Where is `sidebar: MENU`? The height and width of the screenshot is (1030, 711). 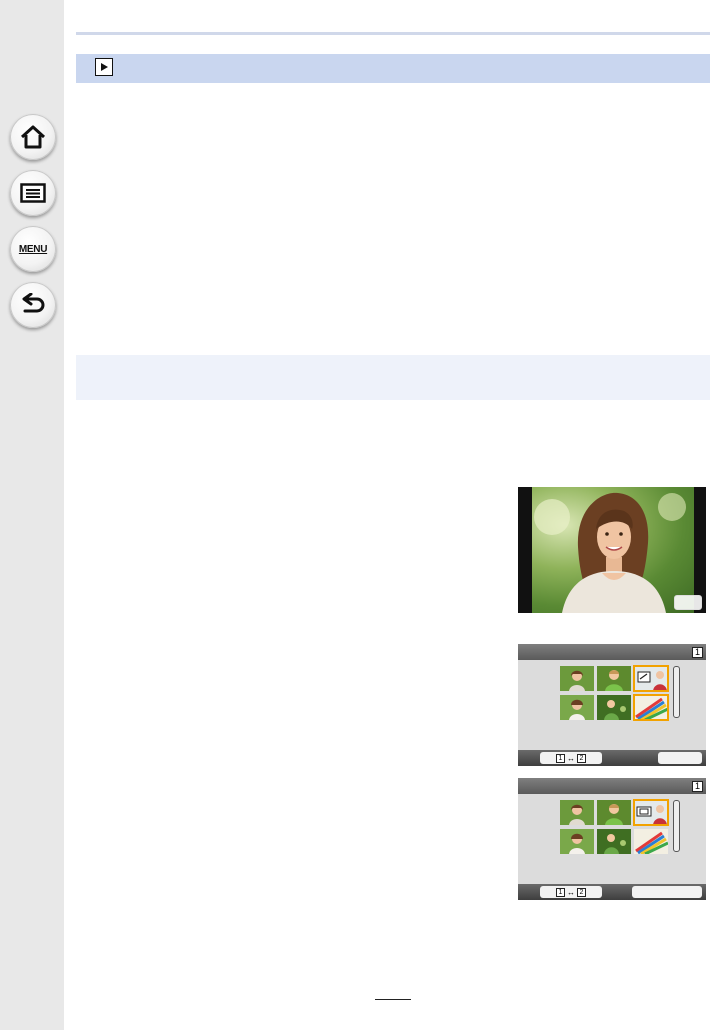 sidebar: MENU is located at coordinates (32, 515).